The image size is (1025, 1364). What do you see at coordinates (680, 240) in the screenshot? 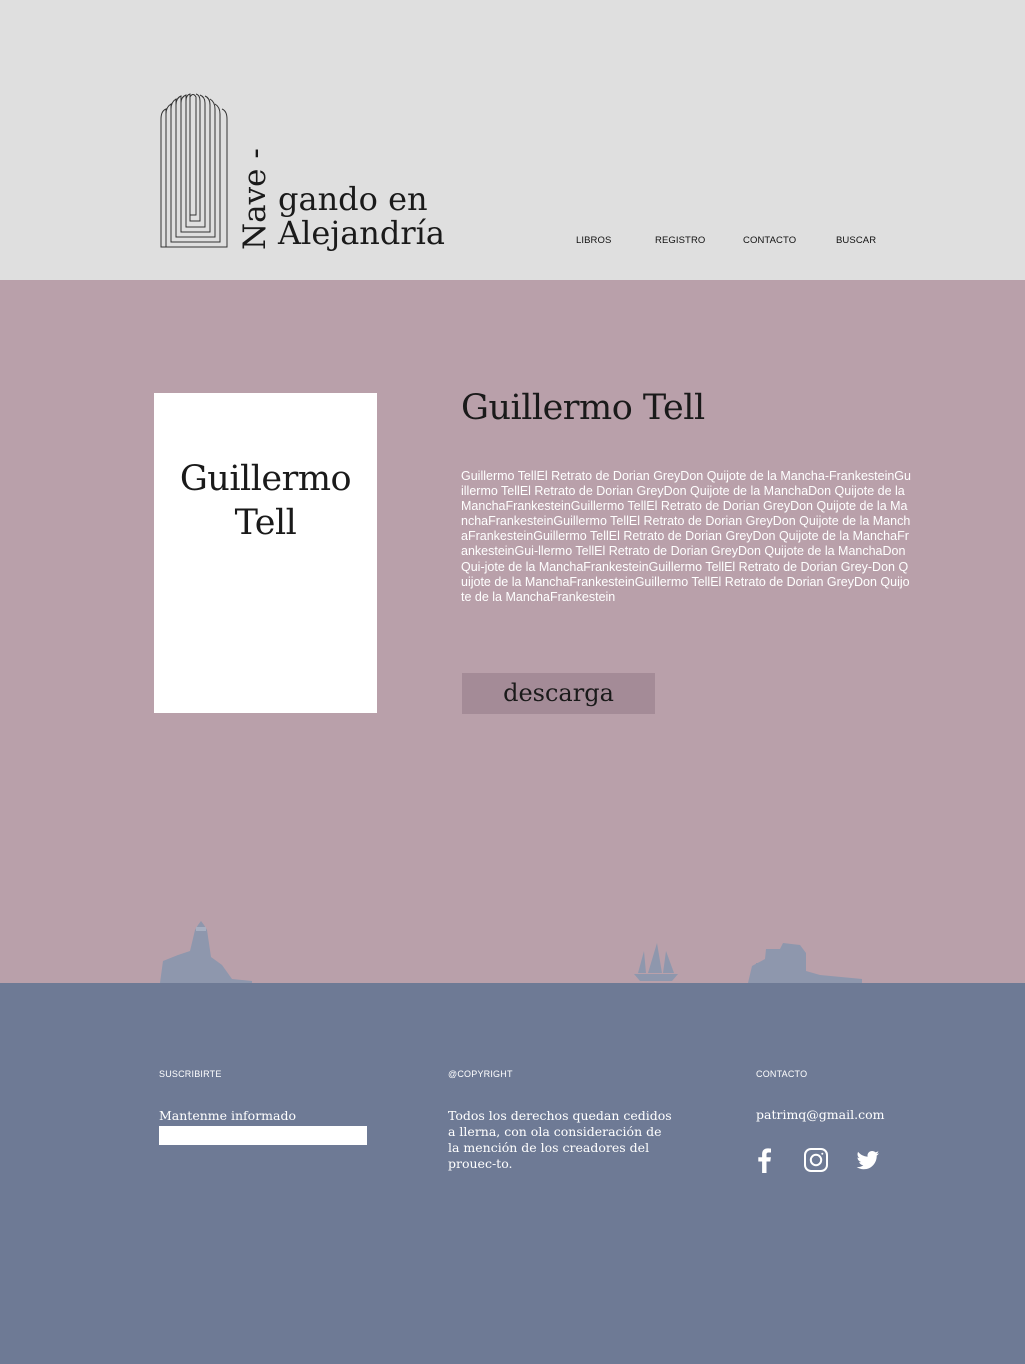
I see `nav-registro: REGISTRO` at bounding box center [680, 240].